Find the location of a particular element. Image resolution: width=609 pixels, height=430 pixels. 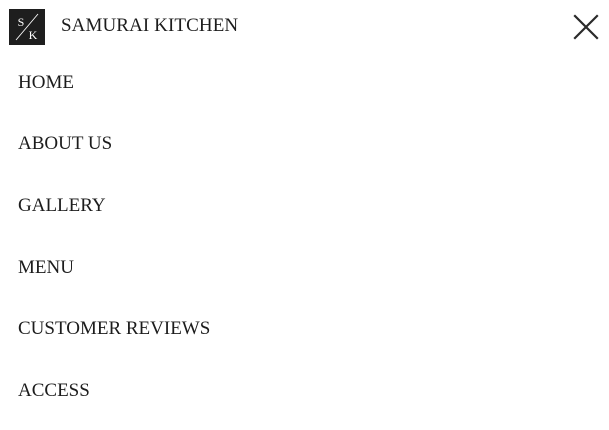

close-menu-button is located at coordinates (586, 27).